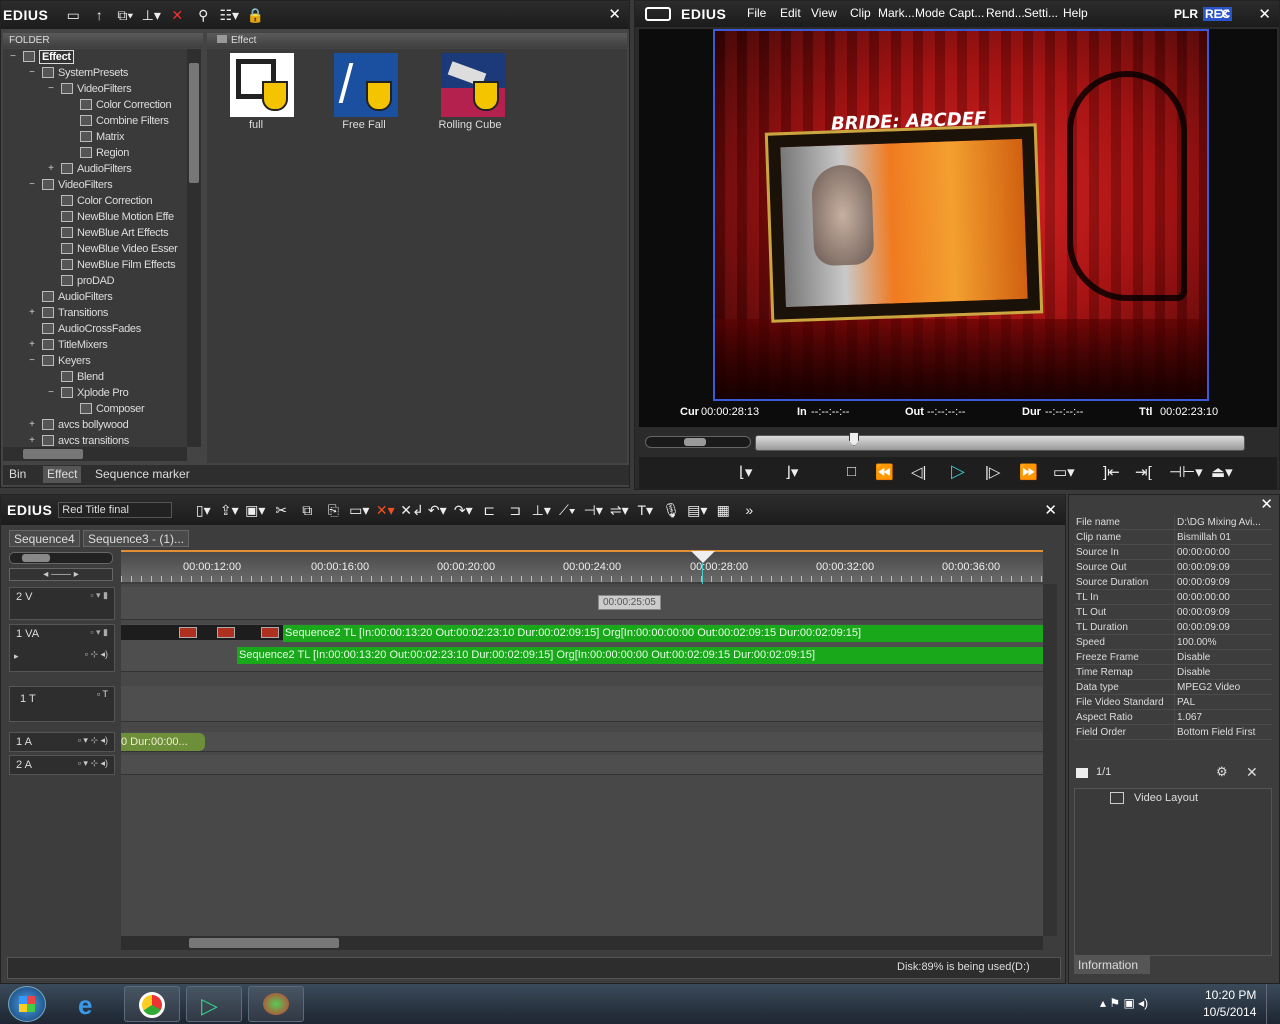  What do you see at coordinates (992, 472) in the screenshot?
I see `step-forward-icon: |▷` at bounding box center [992, 472].